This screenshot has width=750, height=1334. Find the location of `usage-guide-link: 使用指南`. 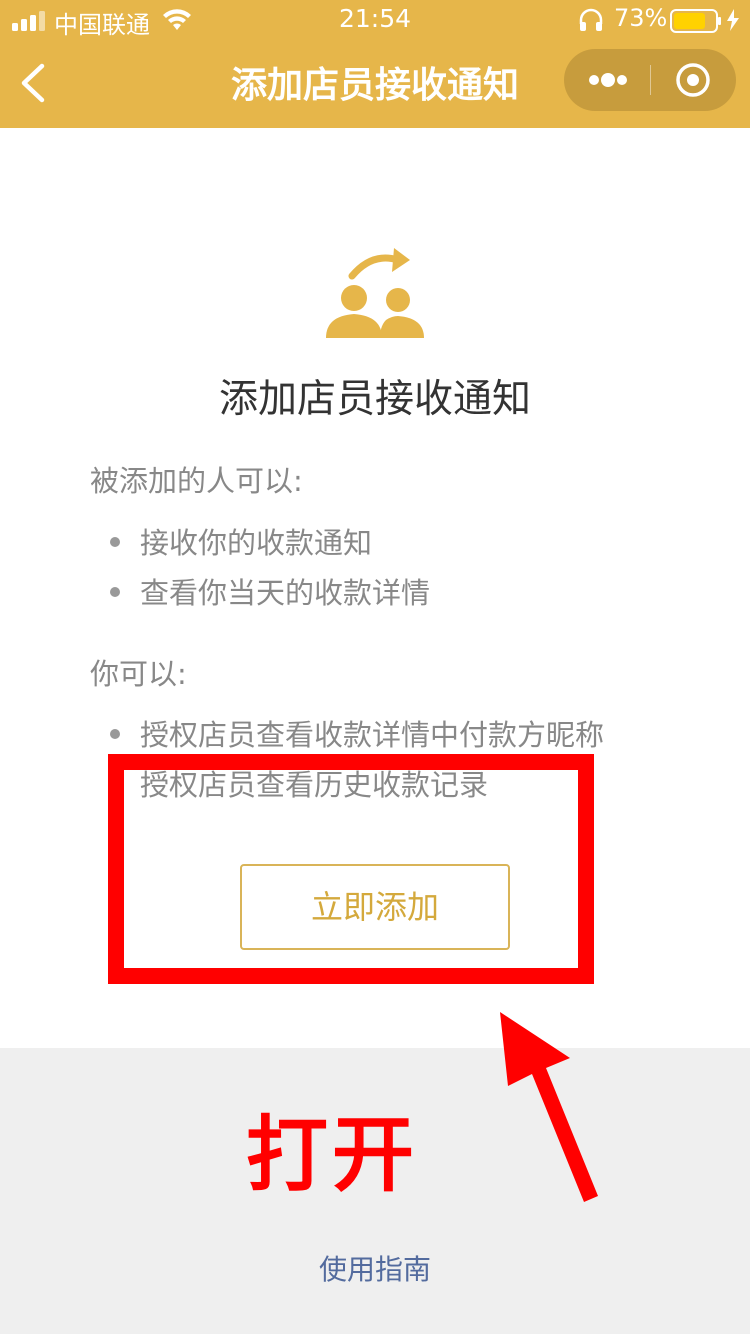

usage-guide-link: 使用指南 is located at coordinates (375, 1268).